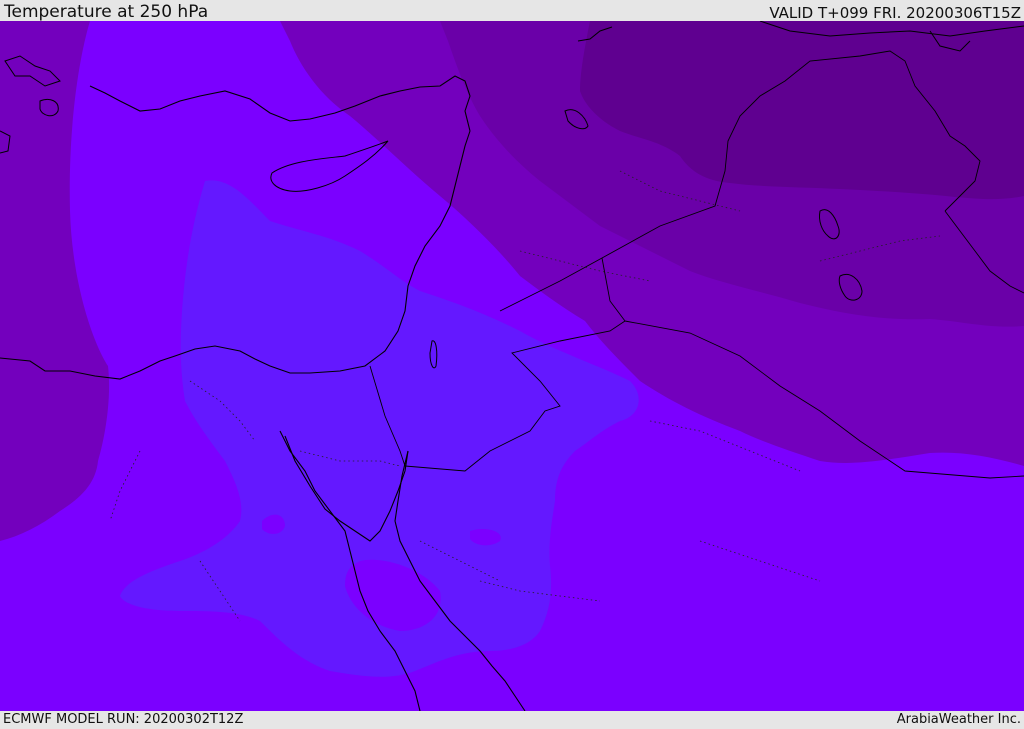 The image size is (1024, 729). I want to click on credit-label: ArabiaWeather Inc., so click(958, 719).